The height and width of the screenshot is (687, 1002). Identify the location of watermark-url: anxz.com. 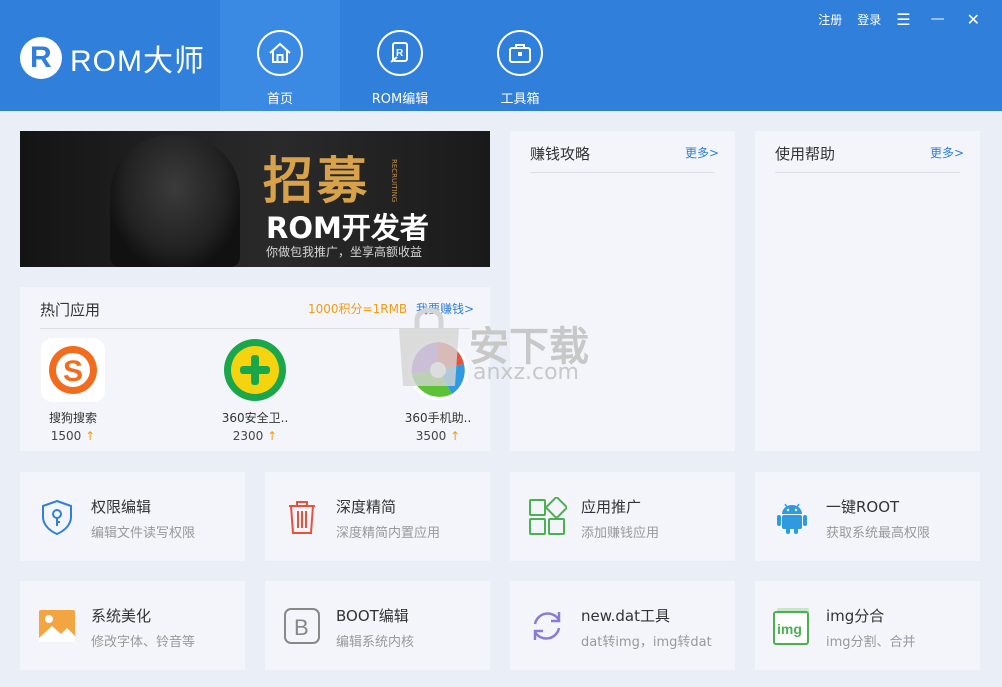
(526, 372).